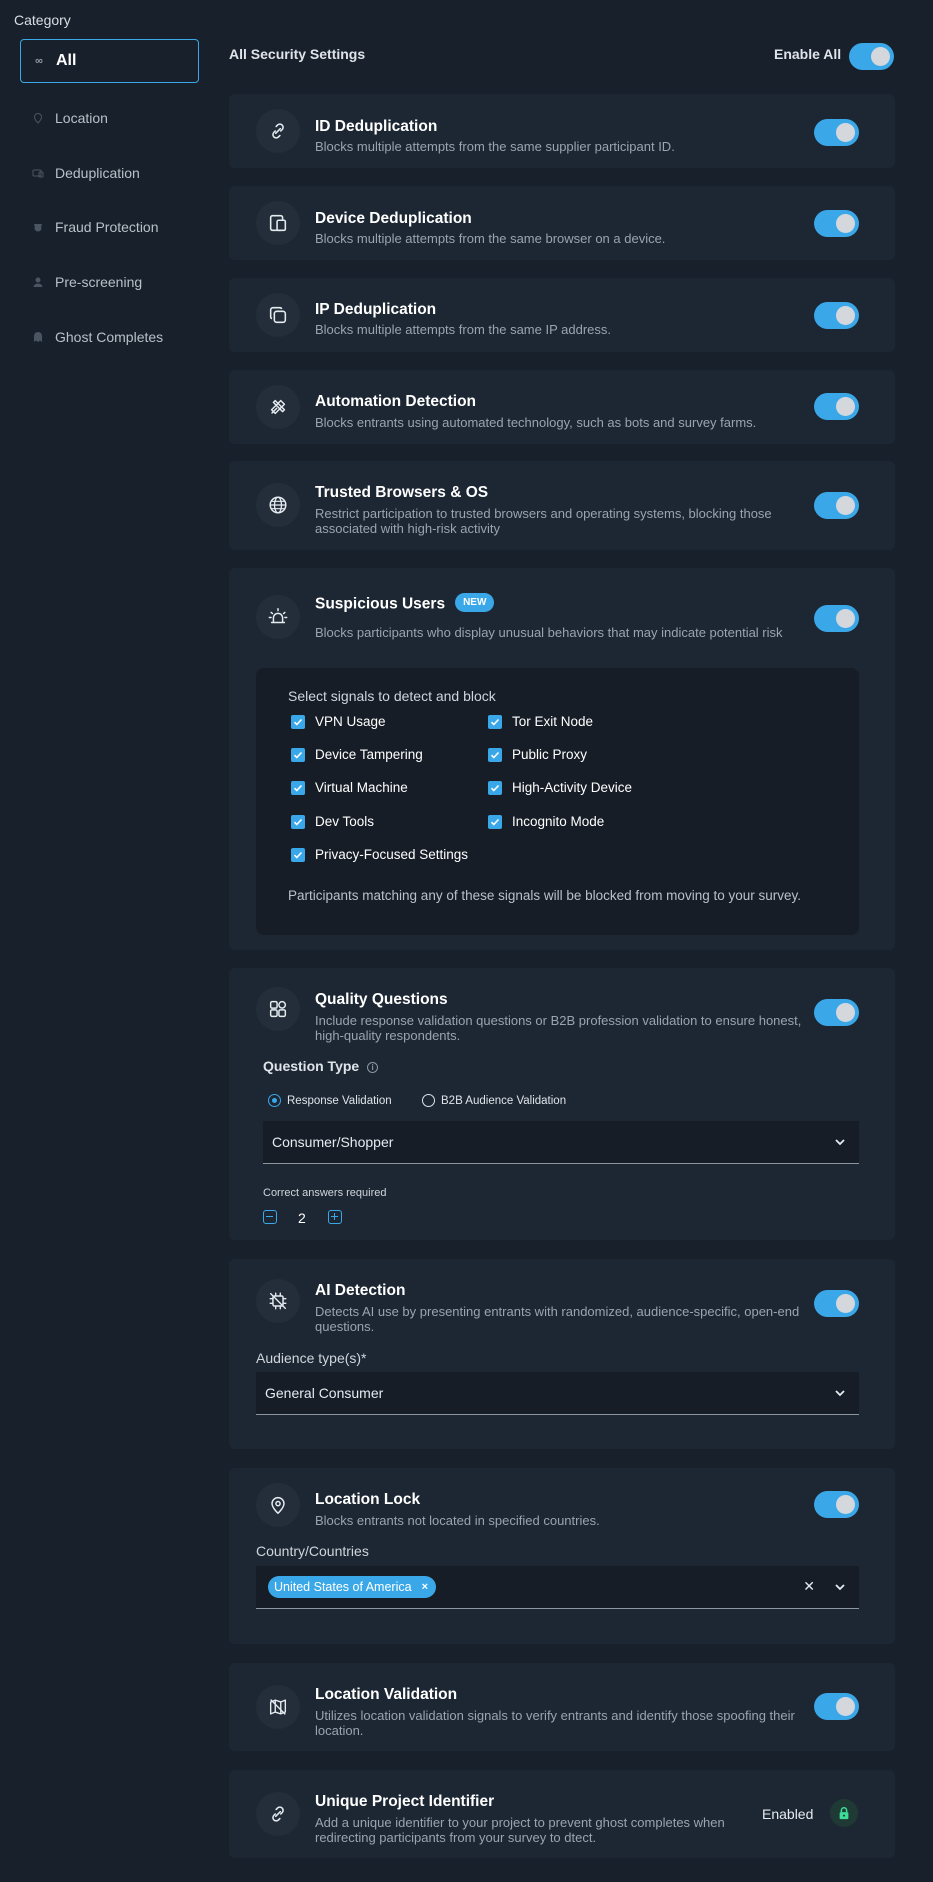 This screenshot has height=1882, width=933. What do you see at coordinates (311, 1066) in the screenshot?
I see `question-type-text: Question Type` at bounding box center [311, 1066].